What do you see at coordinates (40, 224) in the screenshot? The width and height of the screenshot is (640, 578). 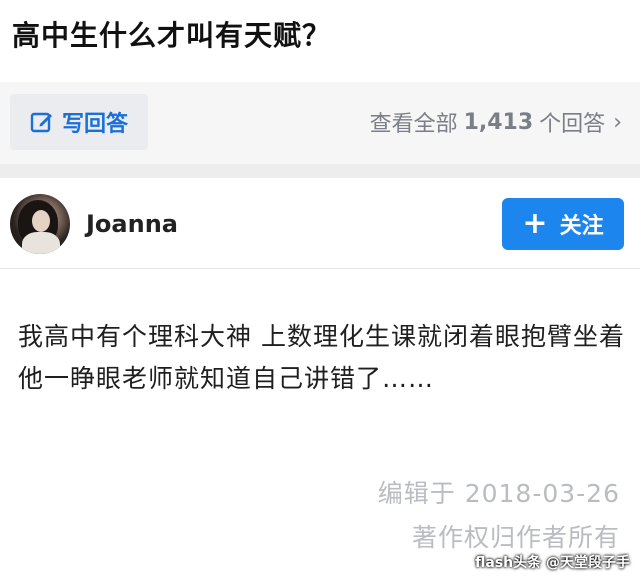 I see `avatar` at bounding box center [40, 224].